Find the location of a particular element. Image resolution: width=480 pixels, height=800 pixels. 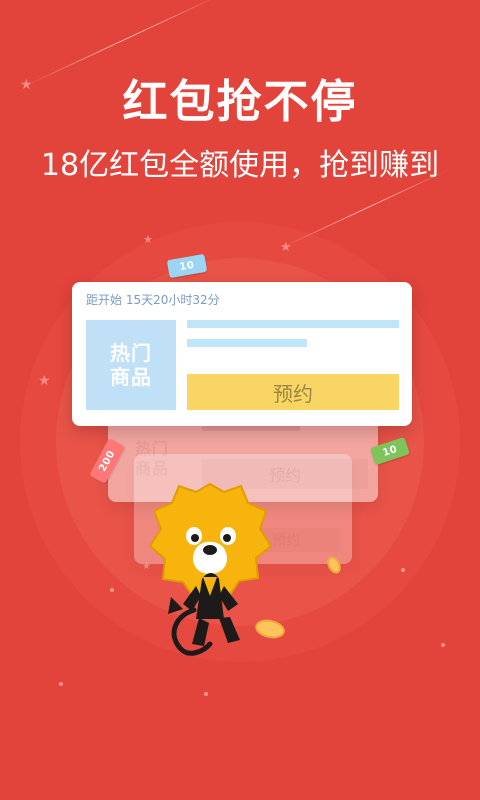

promo-subtitle: 18亿红包全额使用，抢到赚到 is located at coordinates (240, 165).